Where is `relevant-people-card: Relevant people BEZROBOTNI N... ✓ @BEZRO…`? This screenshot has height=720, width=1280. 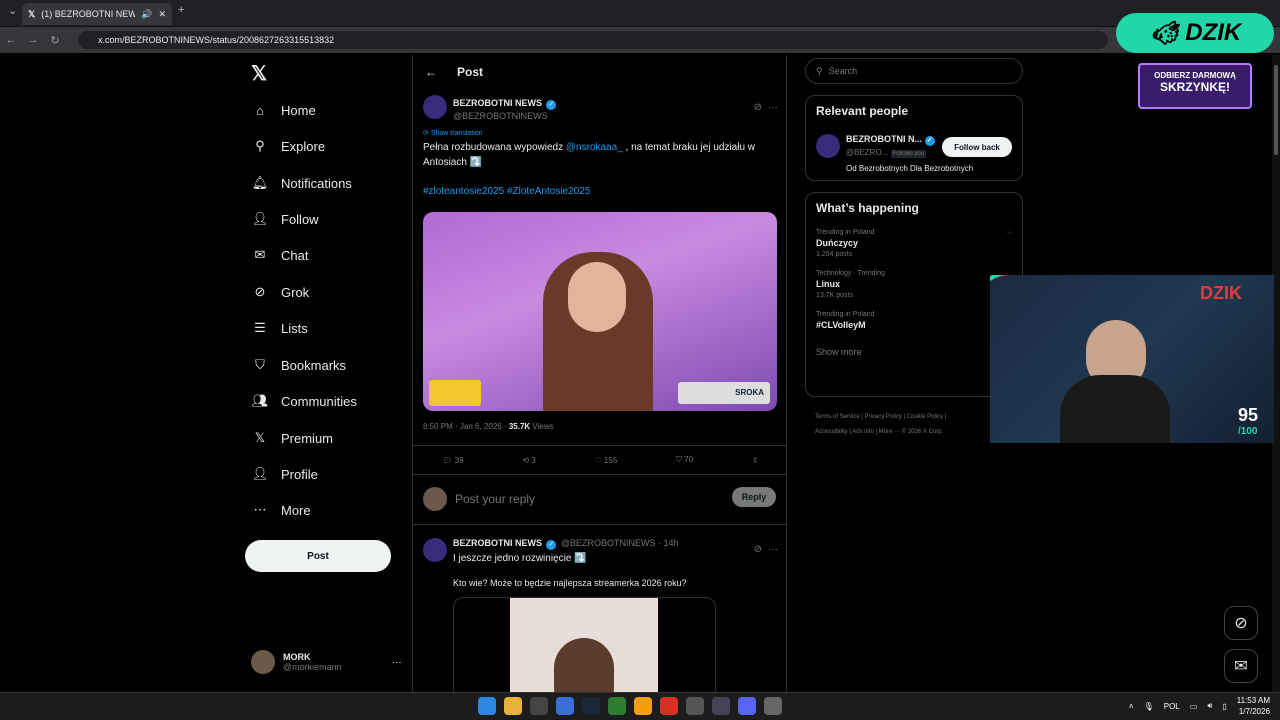 relevant-people-card: Relevant people BEZROBOTNI N... ✓ @BEZRO… is located at coordinates (914, 138).